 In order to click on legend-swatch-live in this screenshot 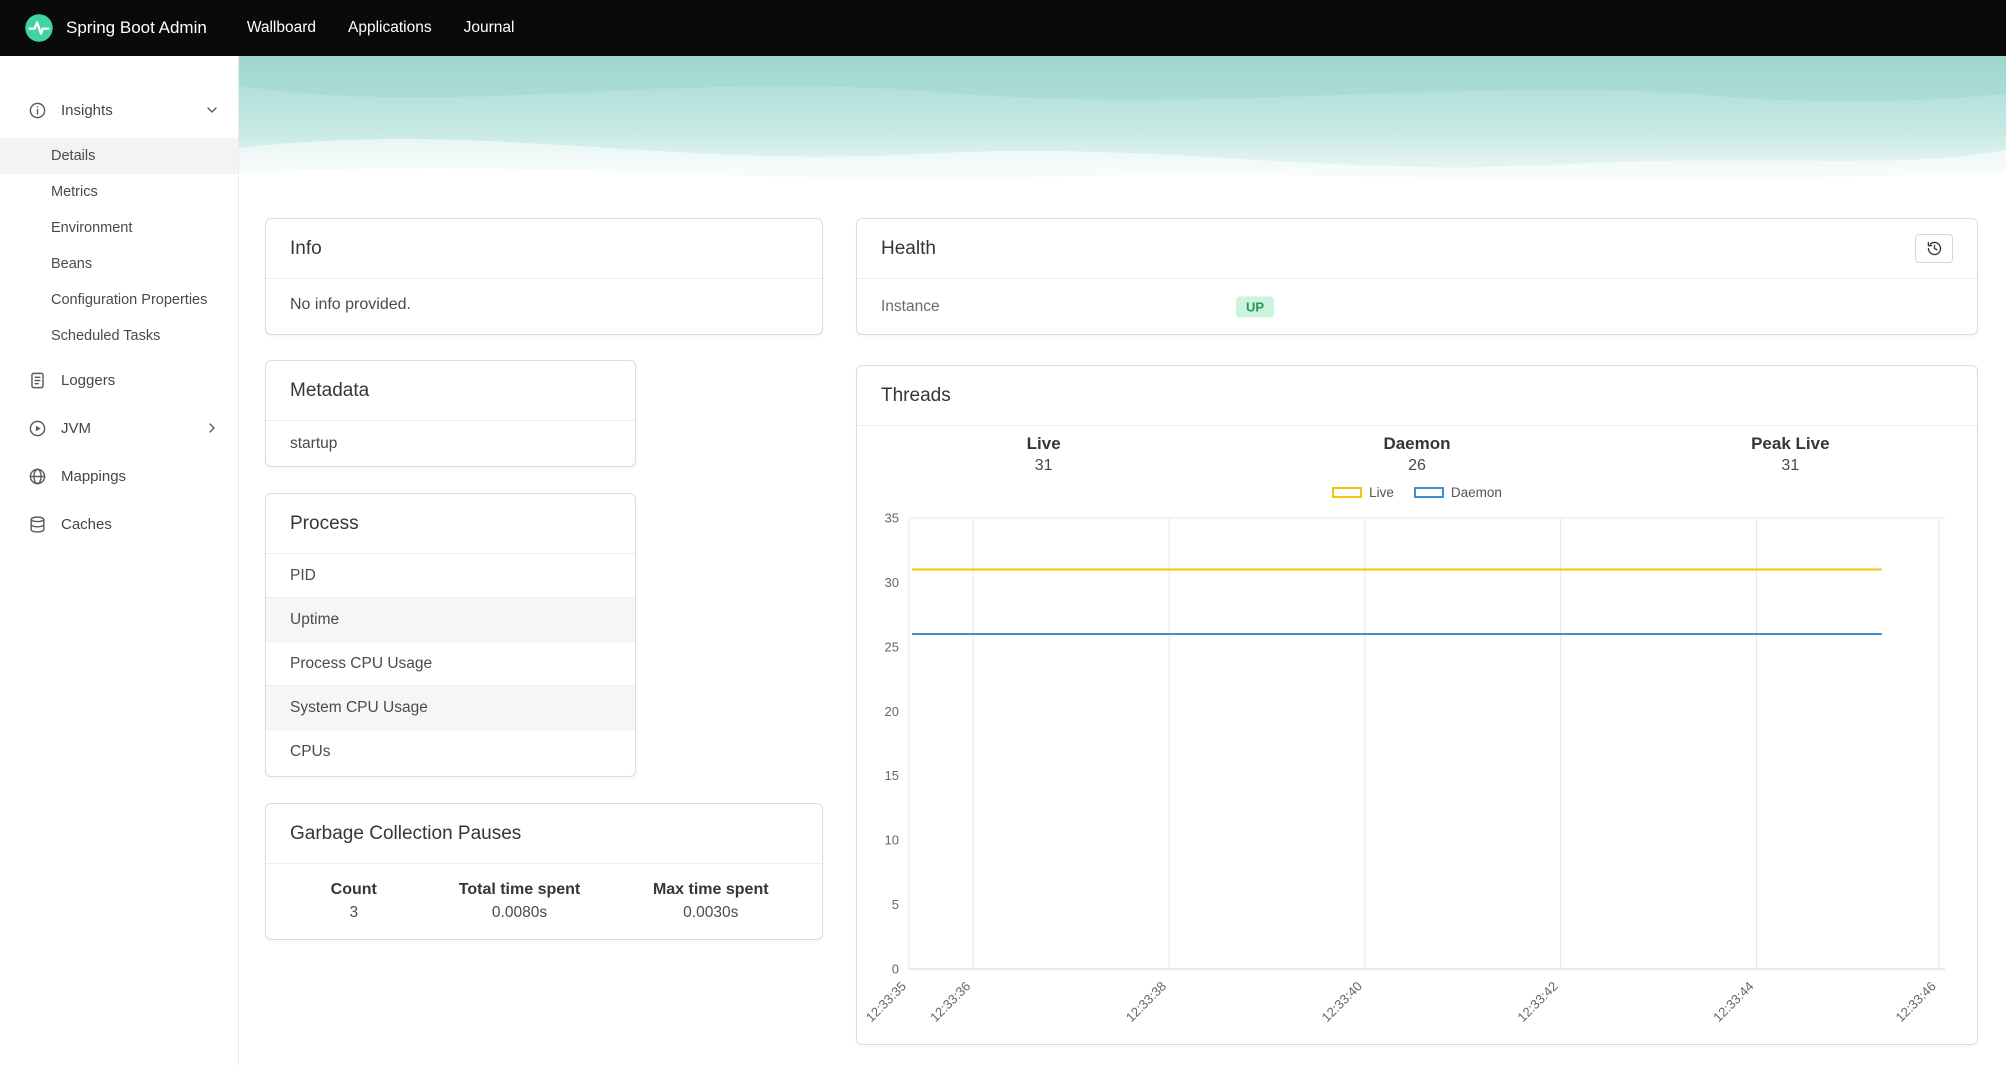, I will do `click(1347, 492)`.